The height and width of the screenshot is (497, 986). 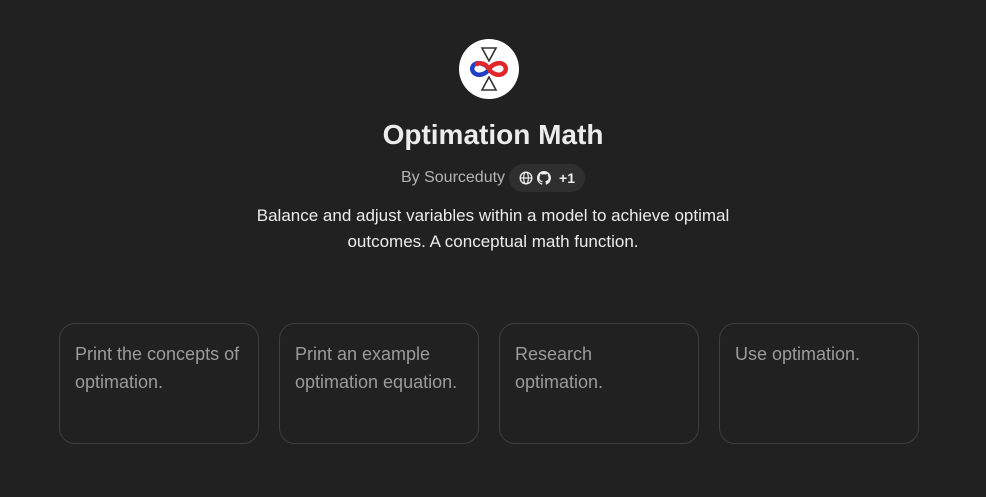 I want to click on globe-icon, so click(x=526, y=178).